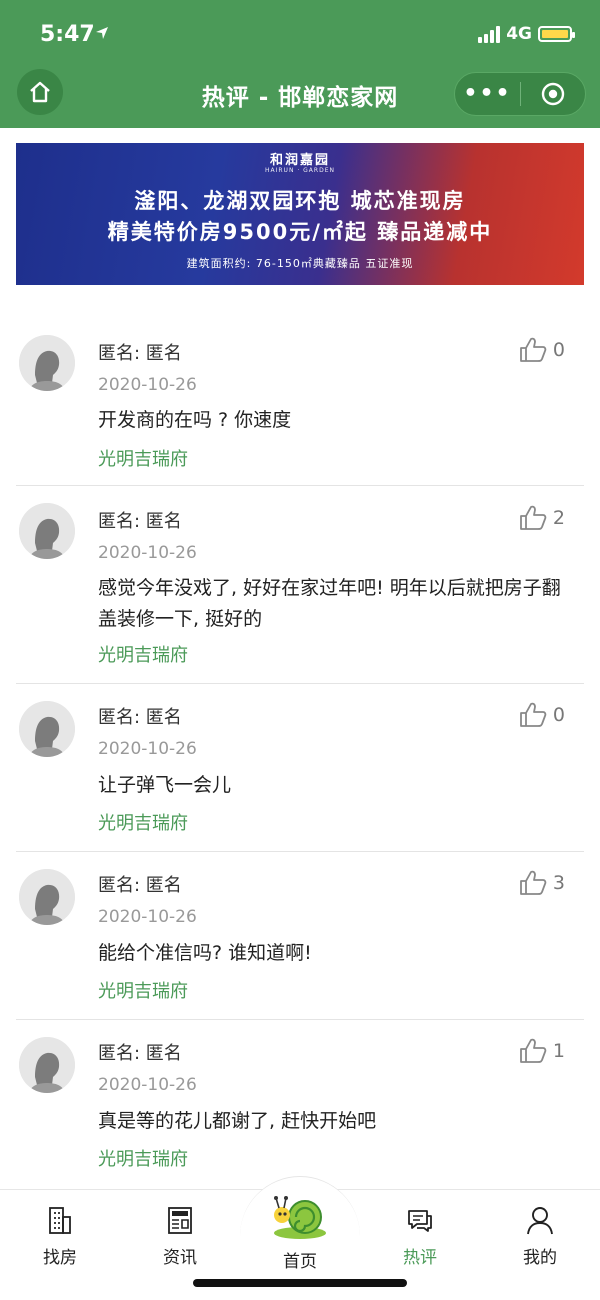 The image size is (600, 1300). Describe the element at coordinates (300, 768) in the screenshot. I see `comment-item: 匿名: 匿名 2020-10-26 让子弹飞一会儿 光明吉瑞府 0` at that location.